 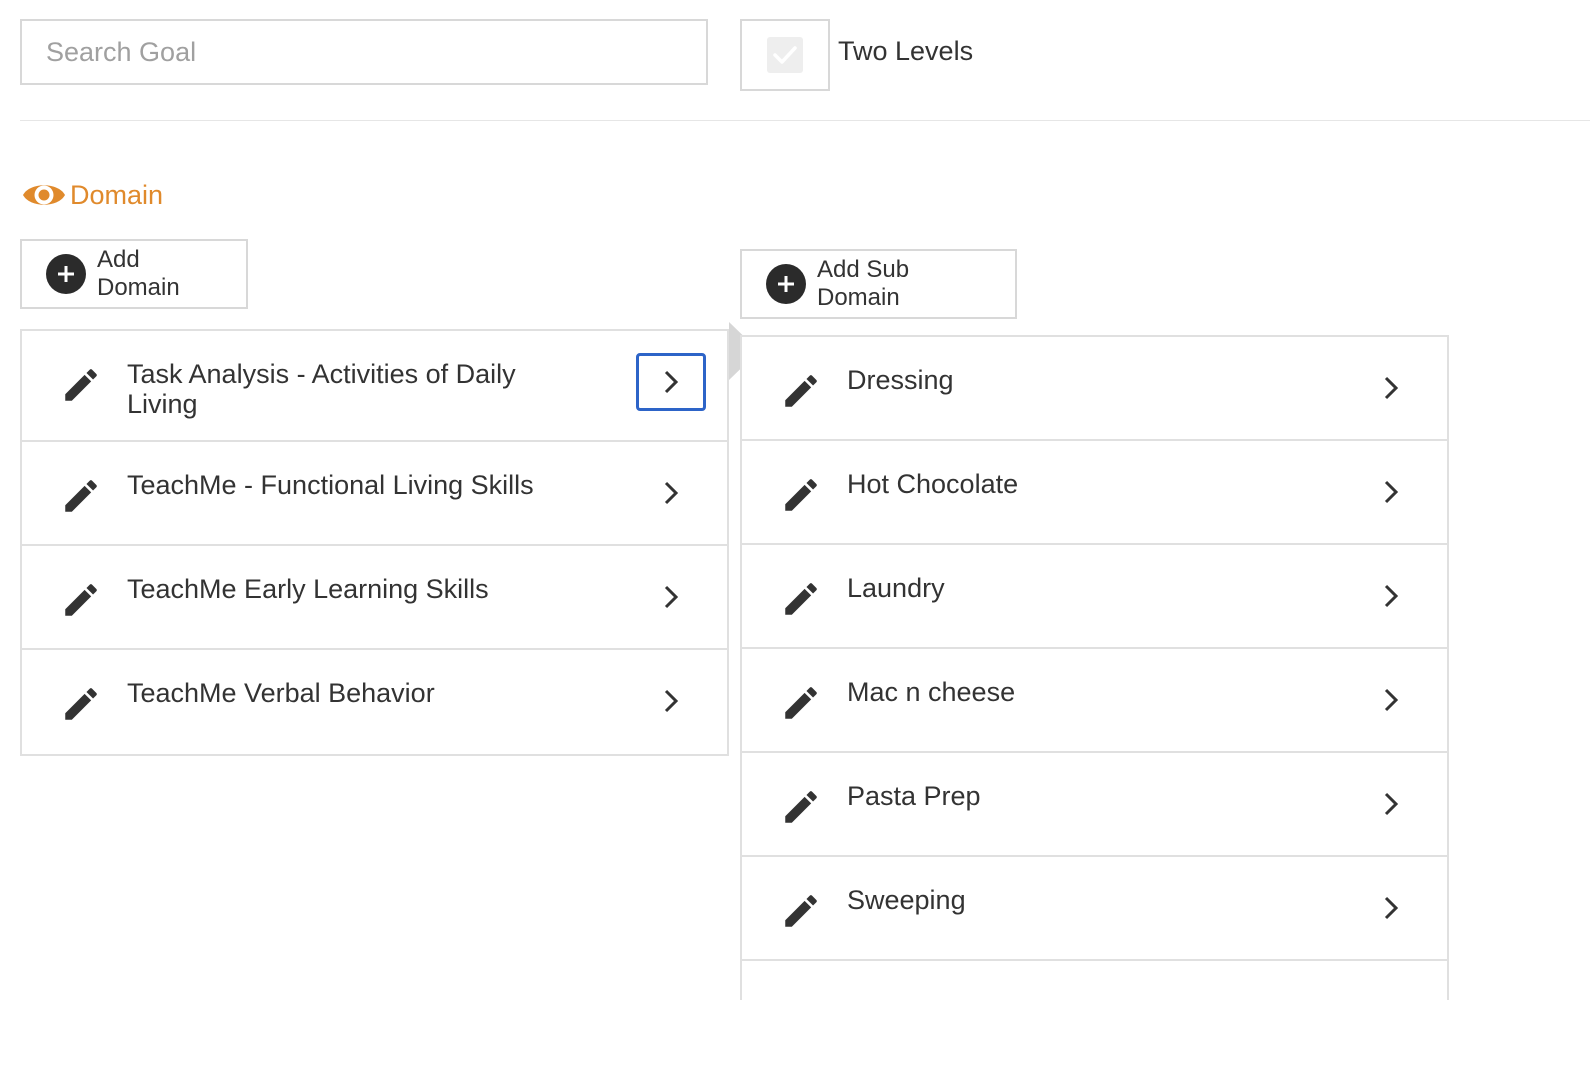 I want to click on sub-domain-list-item: Pasta Prep, so click(x=1094, y=805).